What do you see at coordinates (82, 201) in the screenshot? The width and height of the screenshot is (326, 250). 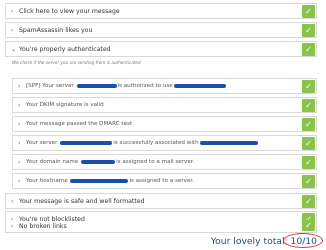 I see `section-label: Your message is safe and well formatted` at bounding box center [82, 201].